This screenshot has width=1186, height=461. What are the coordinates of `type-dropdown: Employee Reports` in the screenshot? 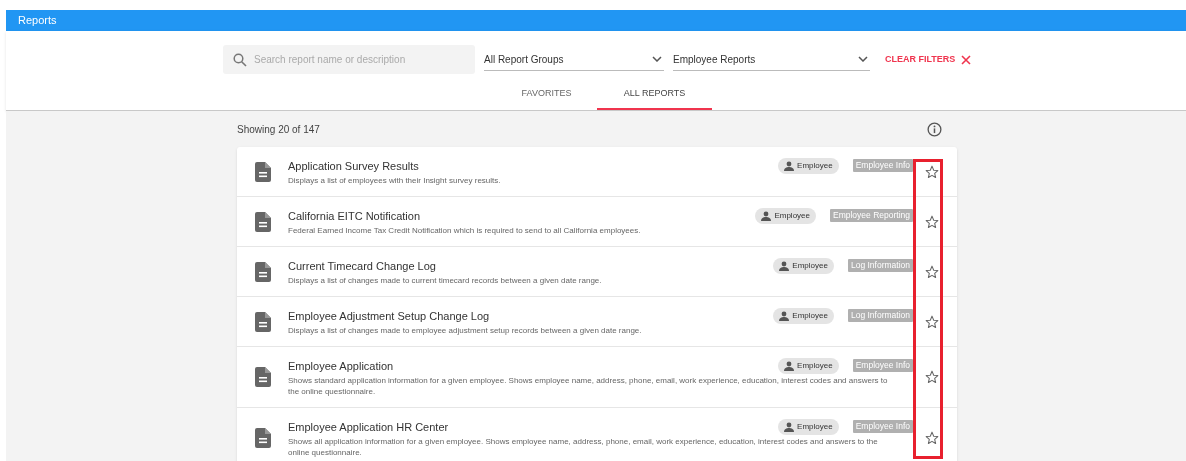 It's located at (771, 59).